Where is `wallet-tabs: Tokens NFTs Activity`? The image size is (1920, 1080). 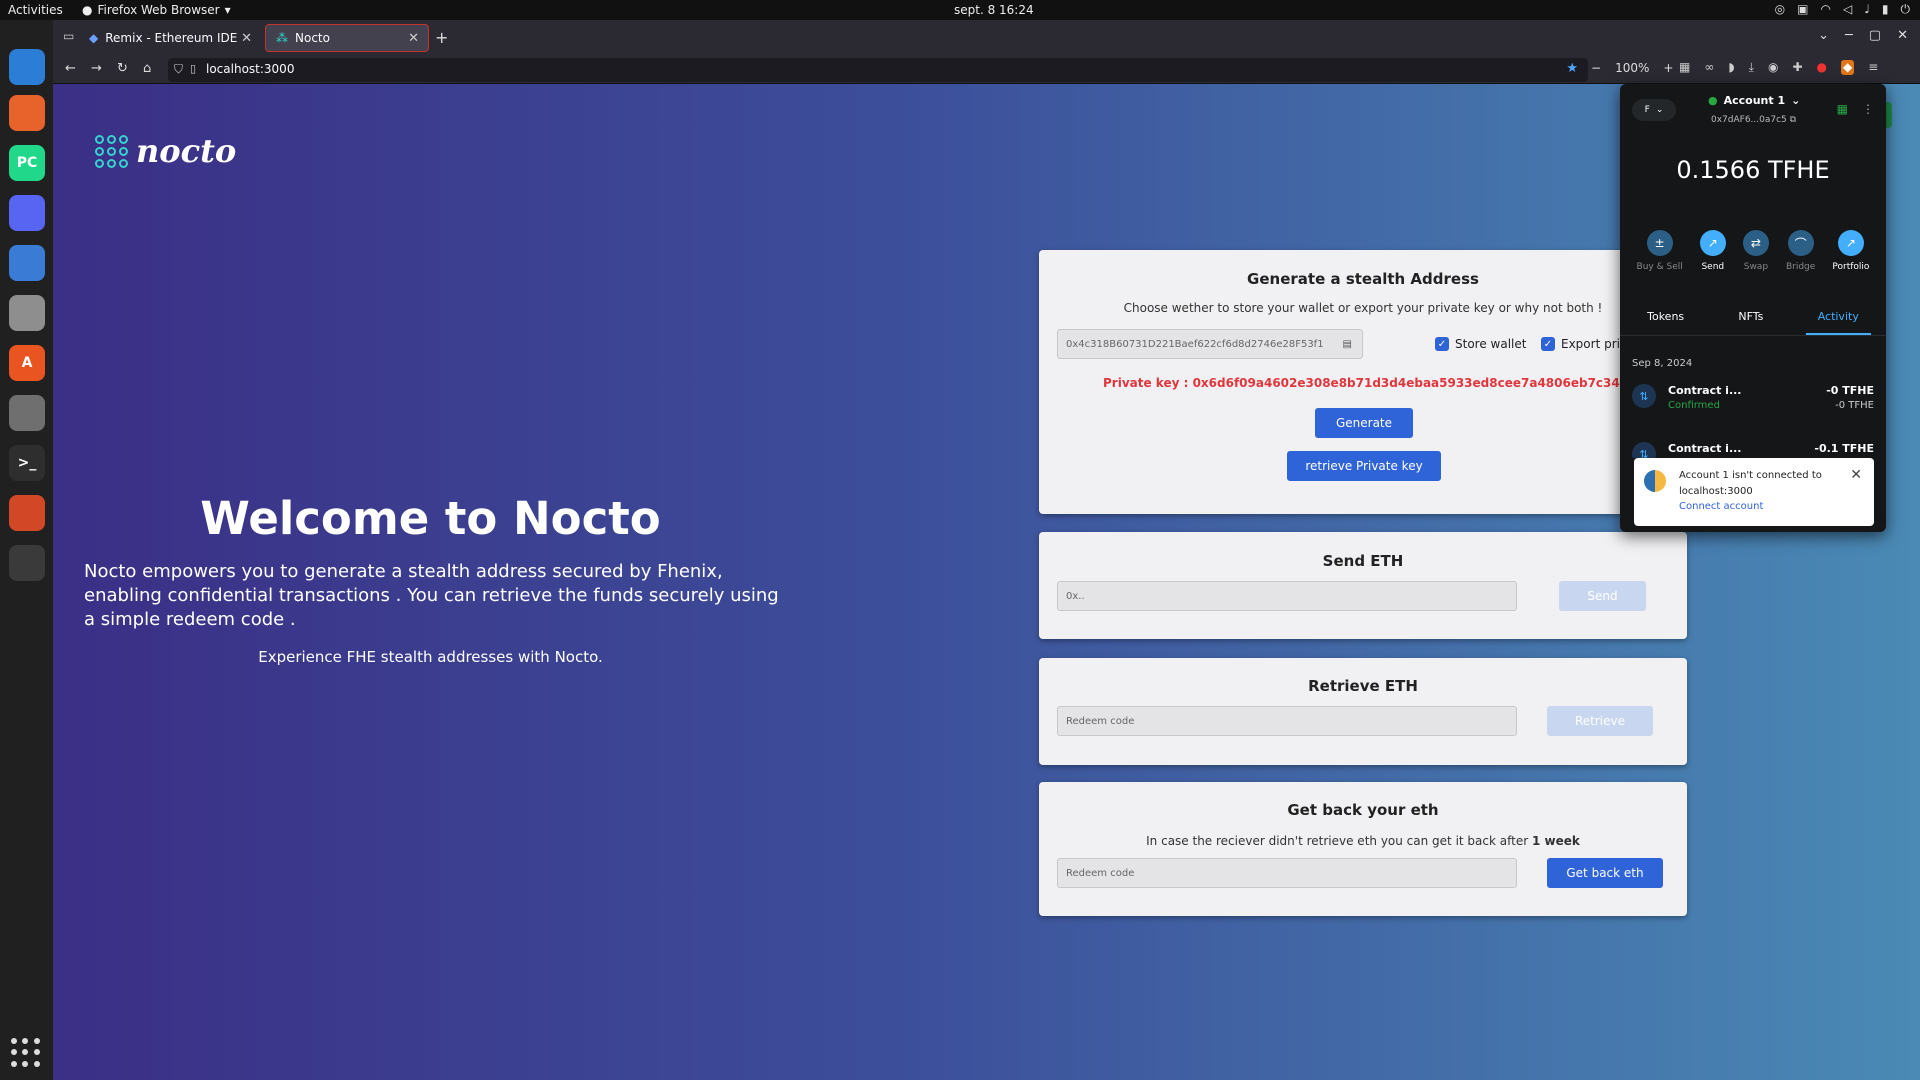
wallet-tabs: Tokens NFTs Activity is located at coordinates (1753, 323).